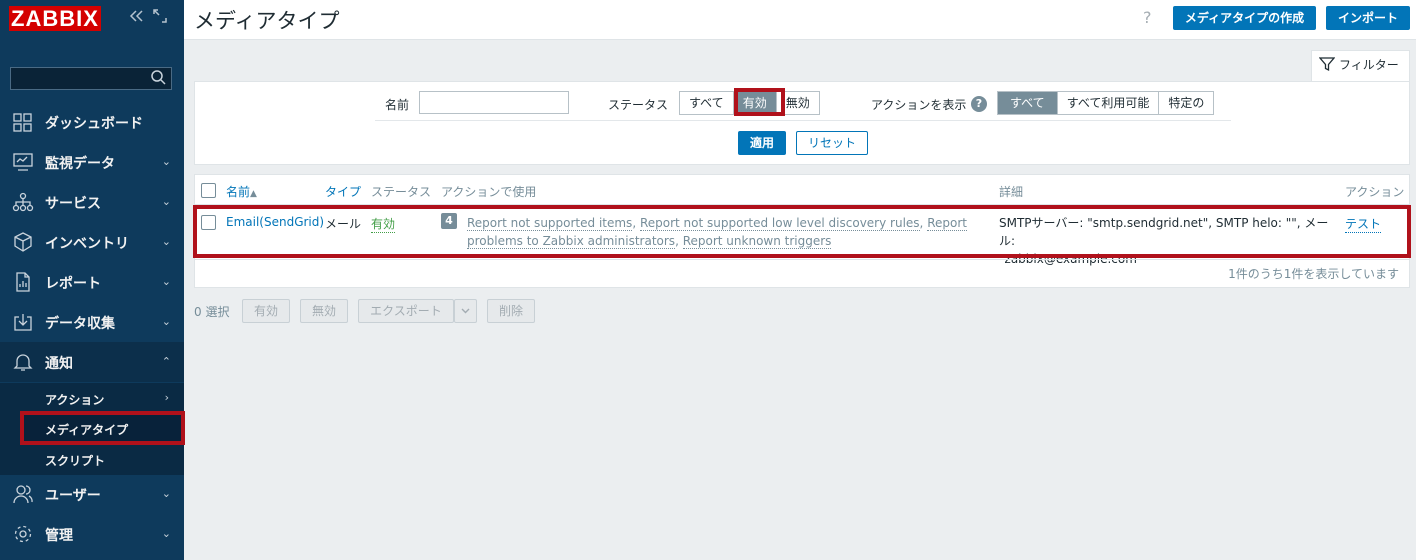 The width and height of the screenshot is (1416, 560). Describe the element at coordinates (832, 143) in the screenshot. I see `reset-button: リセット` at that location.